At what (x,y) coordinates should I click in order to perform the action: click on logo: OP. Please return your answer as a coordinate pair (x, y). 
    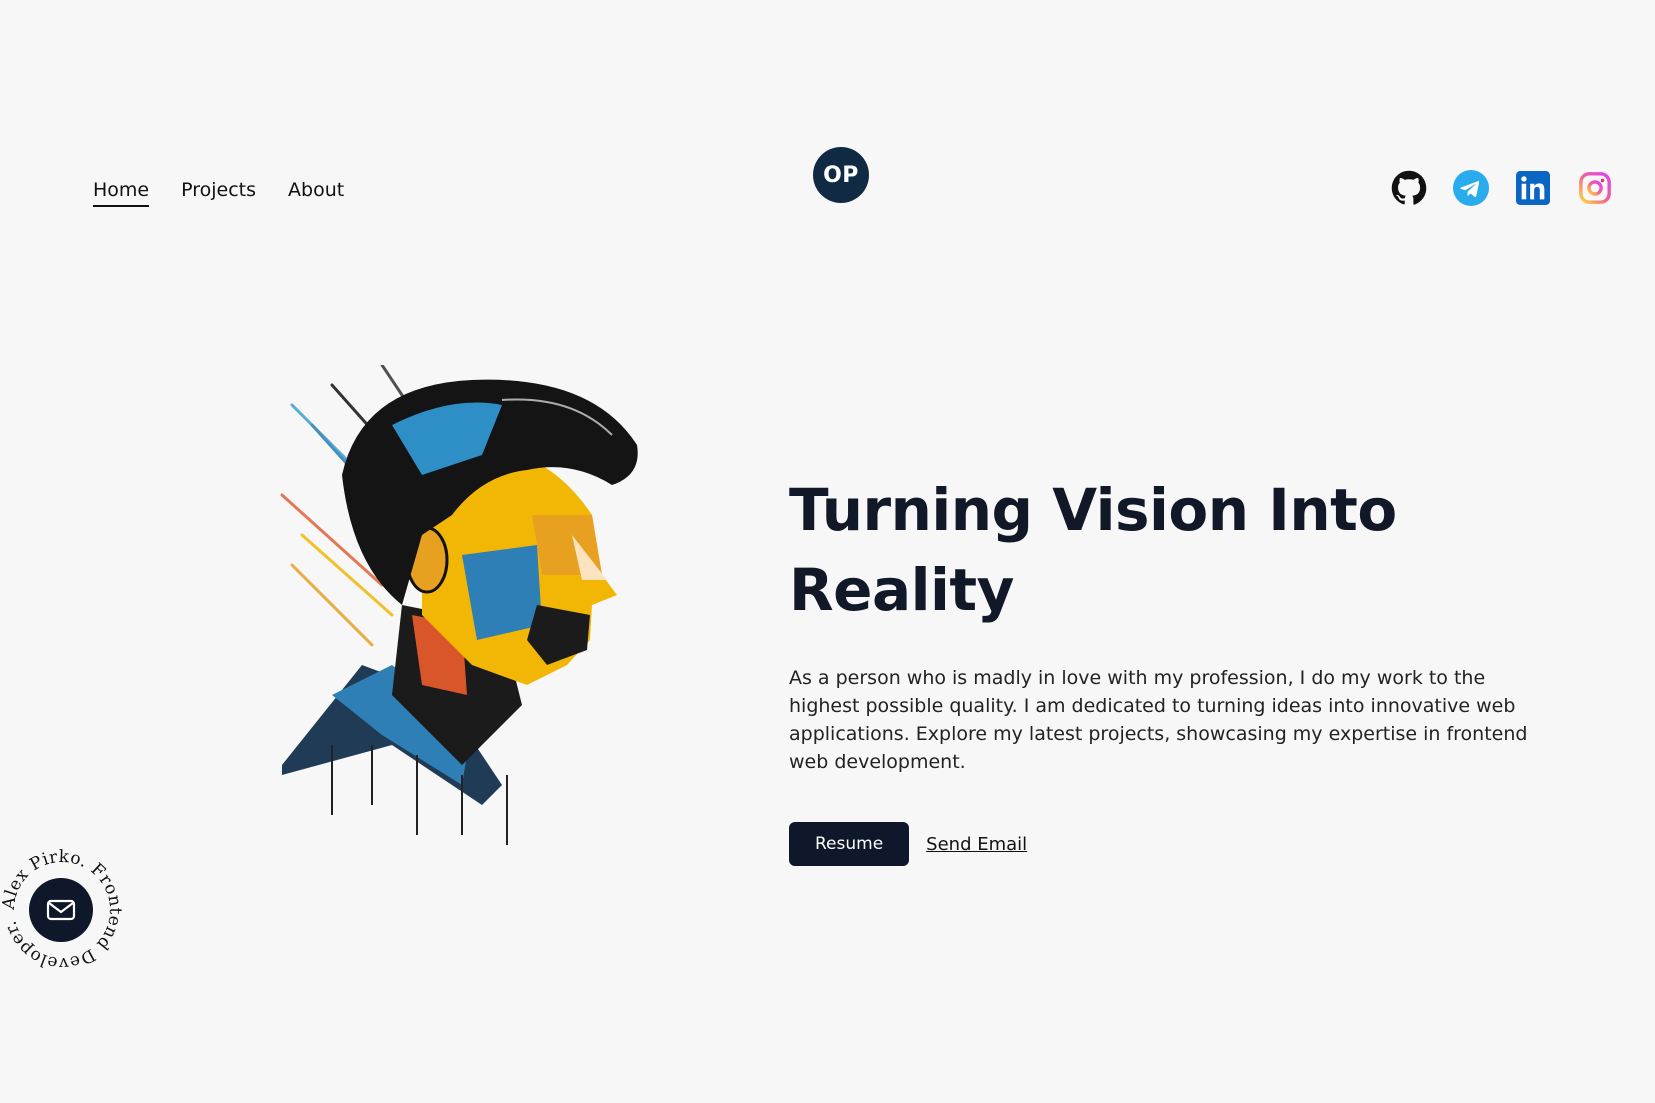
    Looking at the image, I should click on (841, 175).